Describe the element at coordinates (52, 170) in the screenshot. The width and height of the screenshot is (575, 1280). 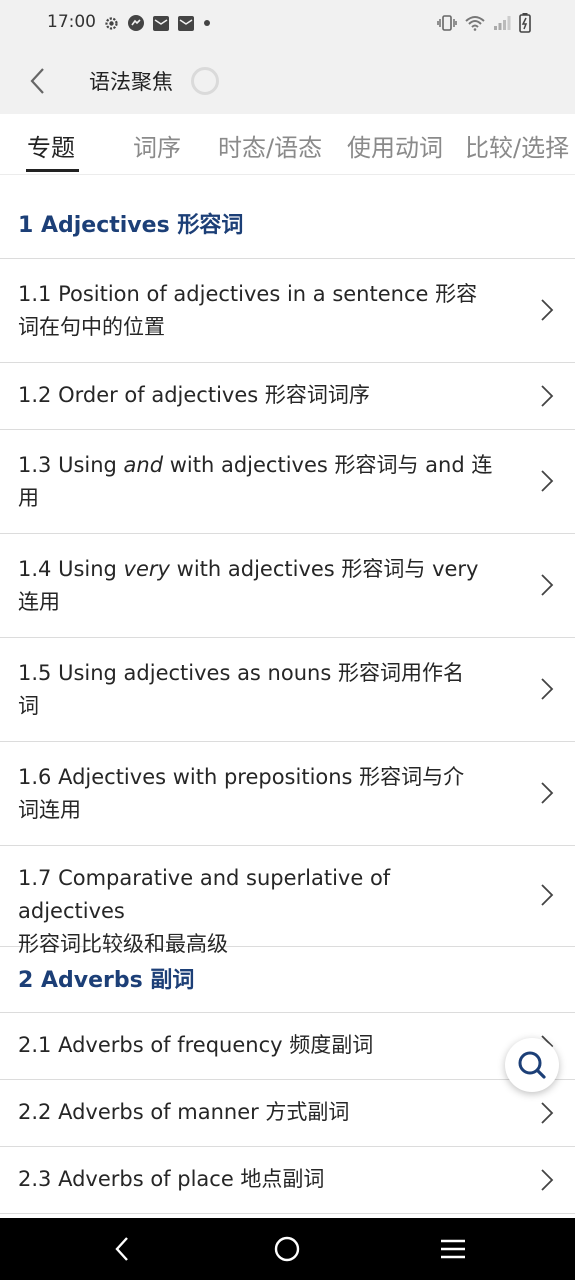
I see `active-tab-indicator` at that location.